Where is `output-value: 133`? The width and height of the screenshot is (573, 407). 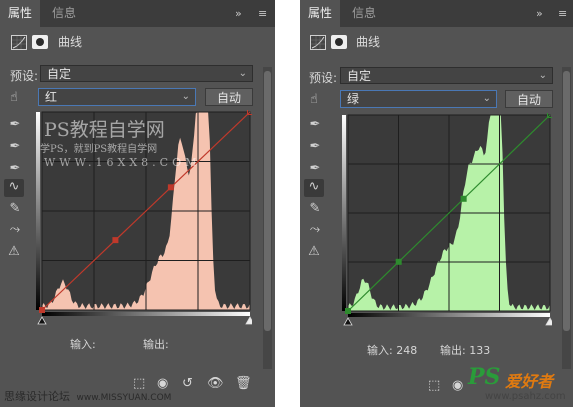 output-value: 133 is located at coordinates (480, 350).